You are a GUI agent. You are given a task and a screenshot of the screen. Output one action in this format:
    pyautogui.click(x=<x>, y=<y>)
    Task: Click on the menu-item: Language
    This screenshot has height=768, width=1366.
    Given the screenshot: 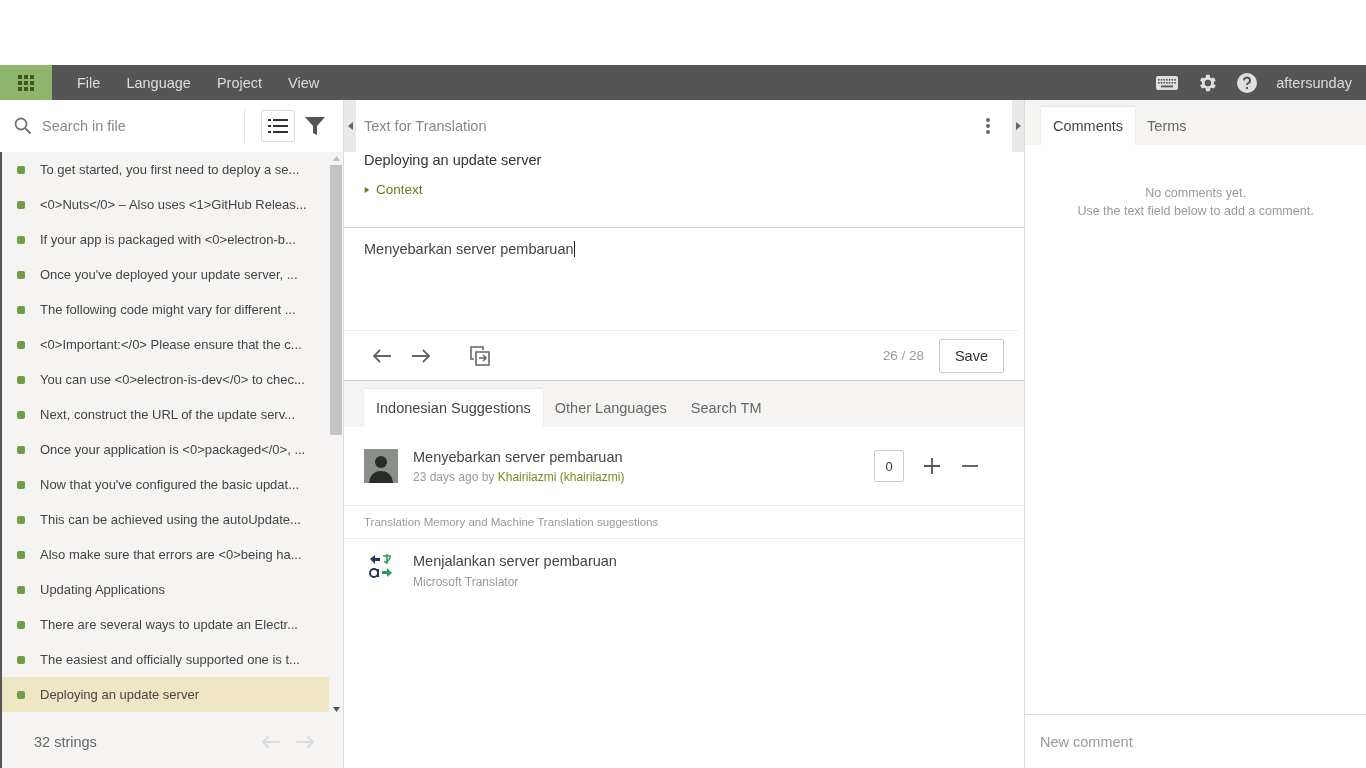 What is the action you would take?
    pyautogui.click(x=158, y=82)
    